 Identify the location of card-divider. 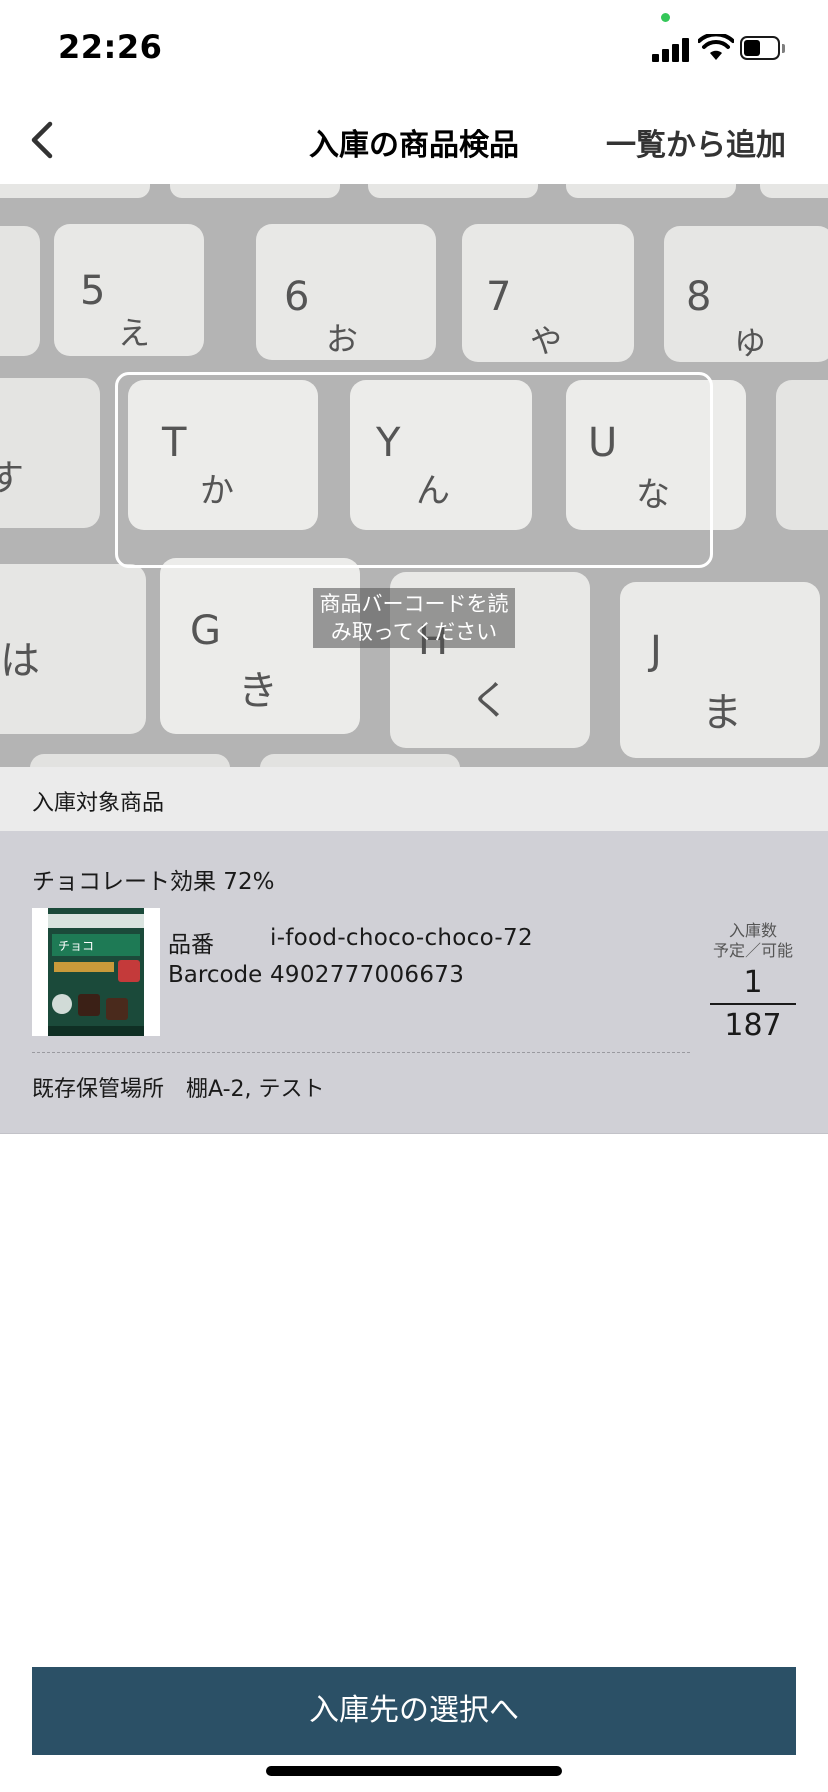
(361, 1052).